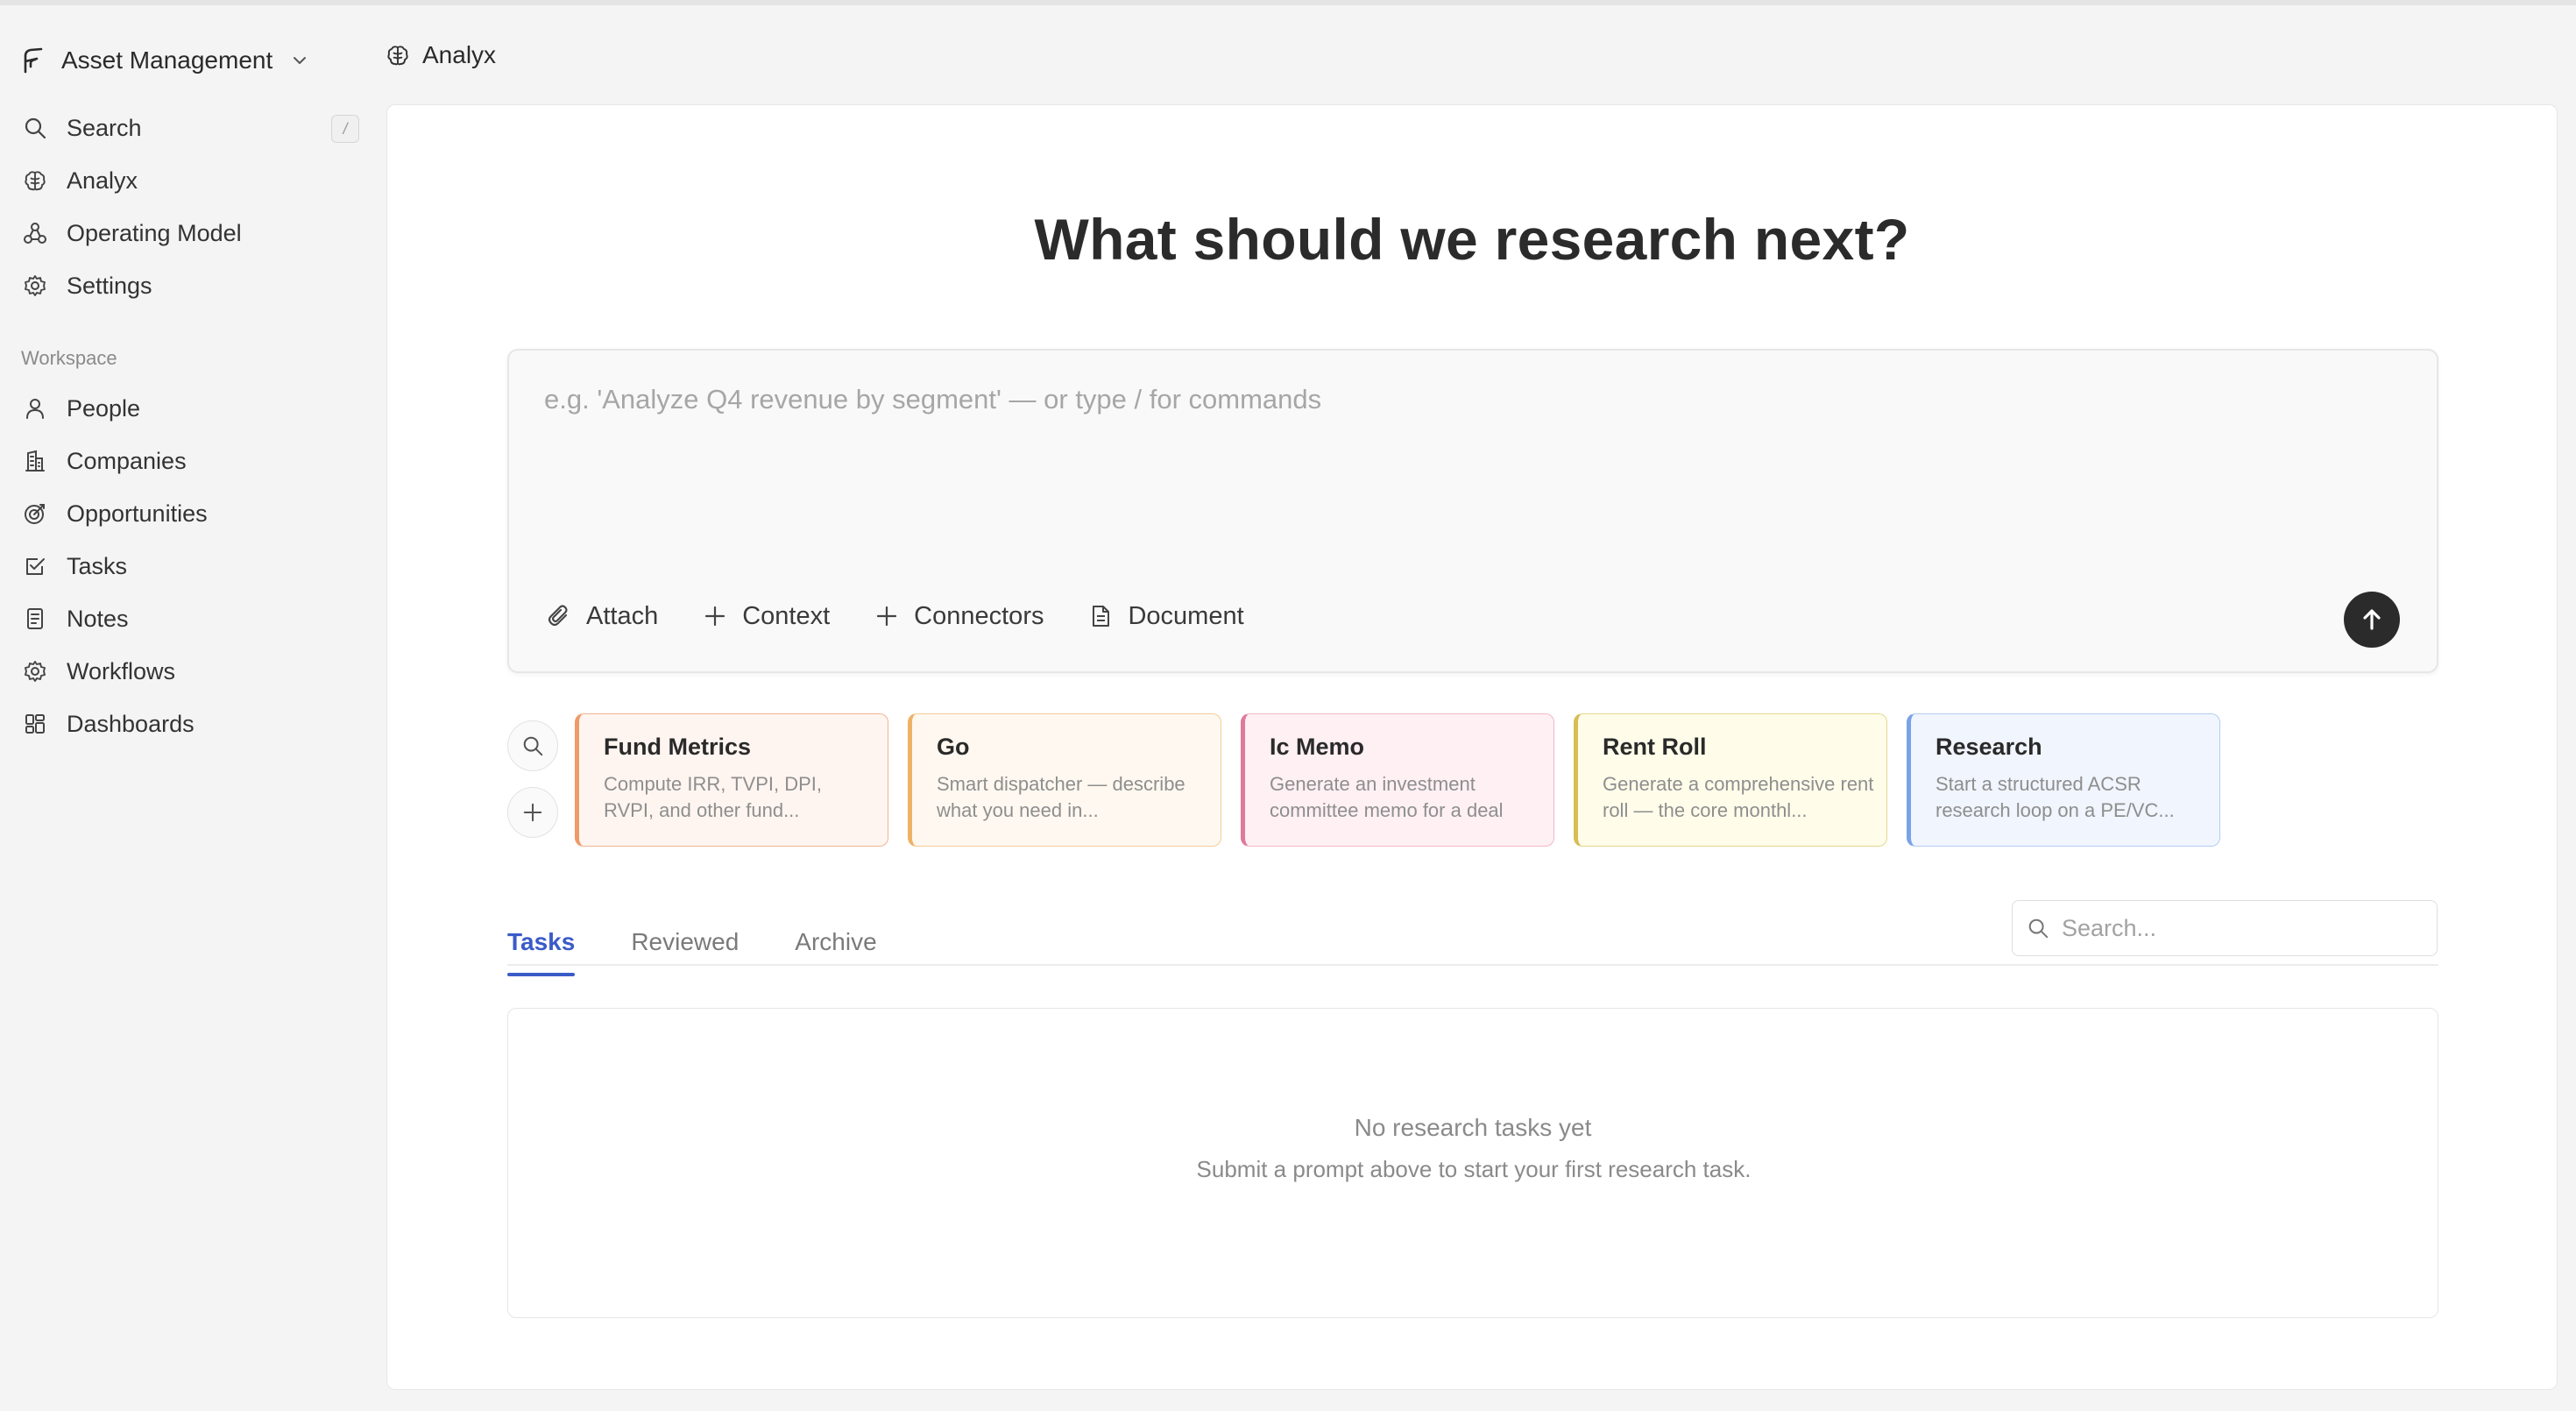 Image resolution: width=2576 pixels, height=1411 pixels. What do you see at coordinates (2246, 928) in the screenshot?
I see `task-search-input` at bounding box center [2246, 928].